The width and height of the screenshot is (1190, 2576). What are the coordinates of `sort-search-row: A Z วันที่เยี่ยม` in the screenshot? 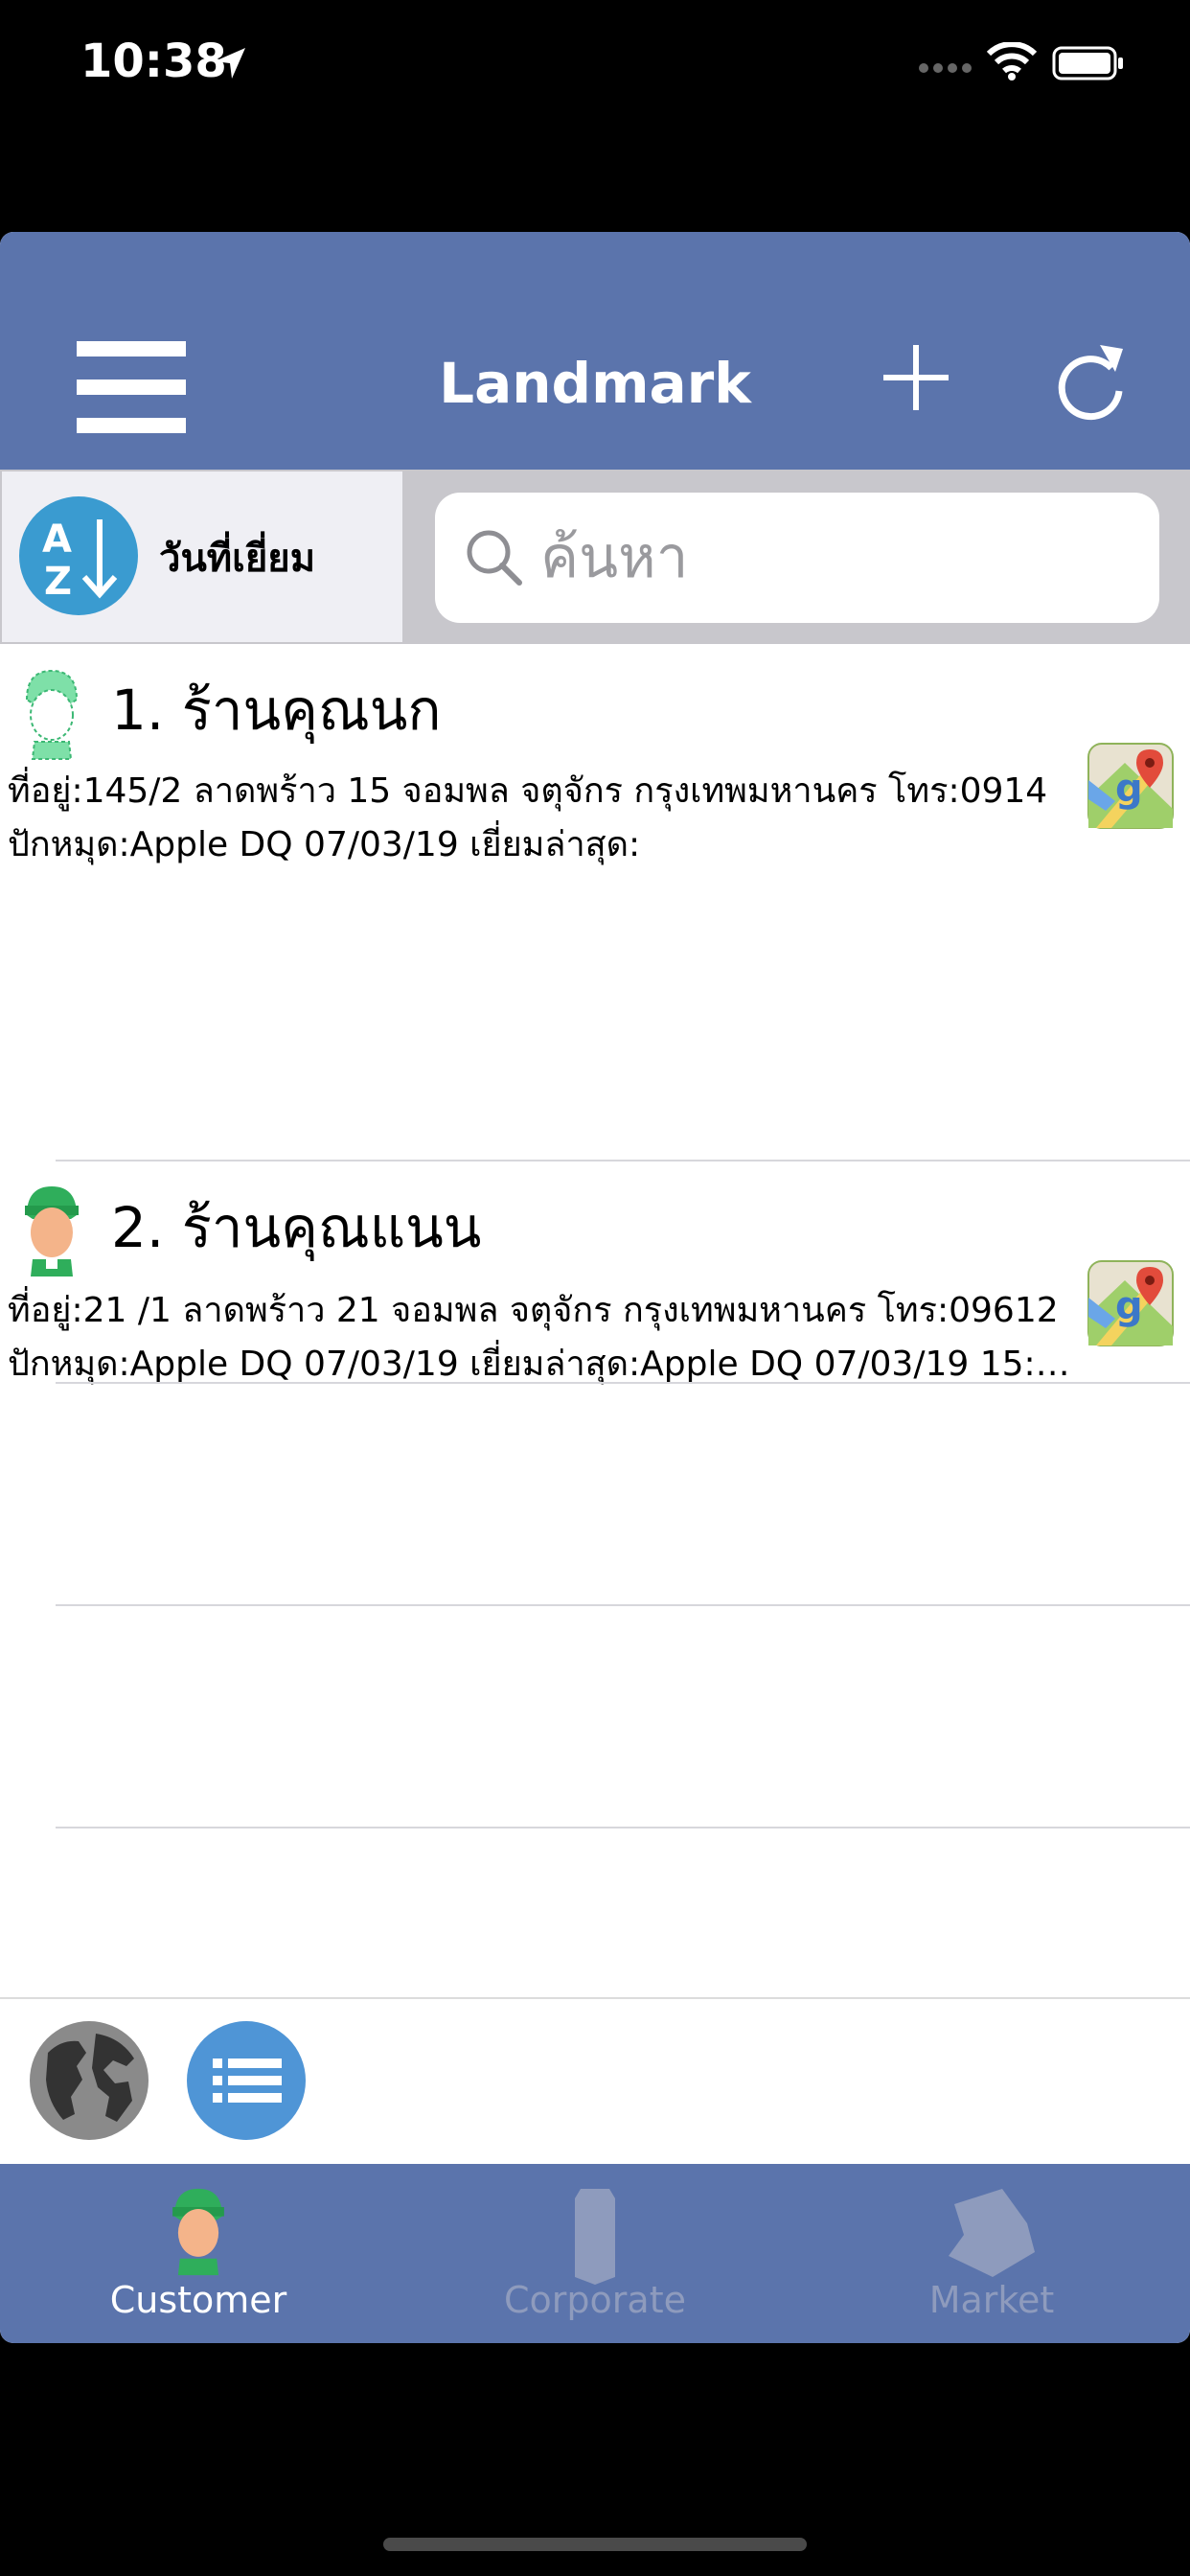 It's located at (595, 557).